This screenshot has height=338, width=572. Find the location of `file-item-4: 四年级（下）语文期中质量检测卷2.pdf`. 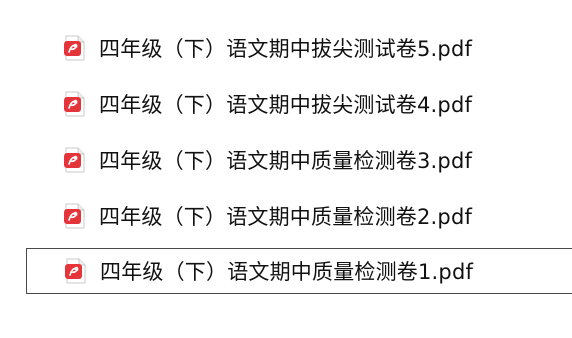

file-item-4: 四年级（下）语文期中质量检测卷2.pdf is located at coordinates (299, 216).